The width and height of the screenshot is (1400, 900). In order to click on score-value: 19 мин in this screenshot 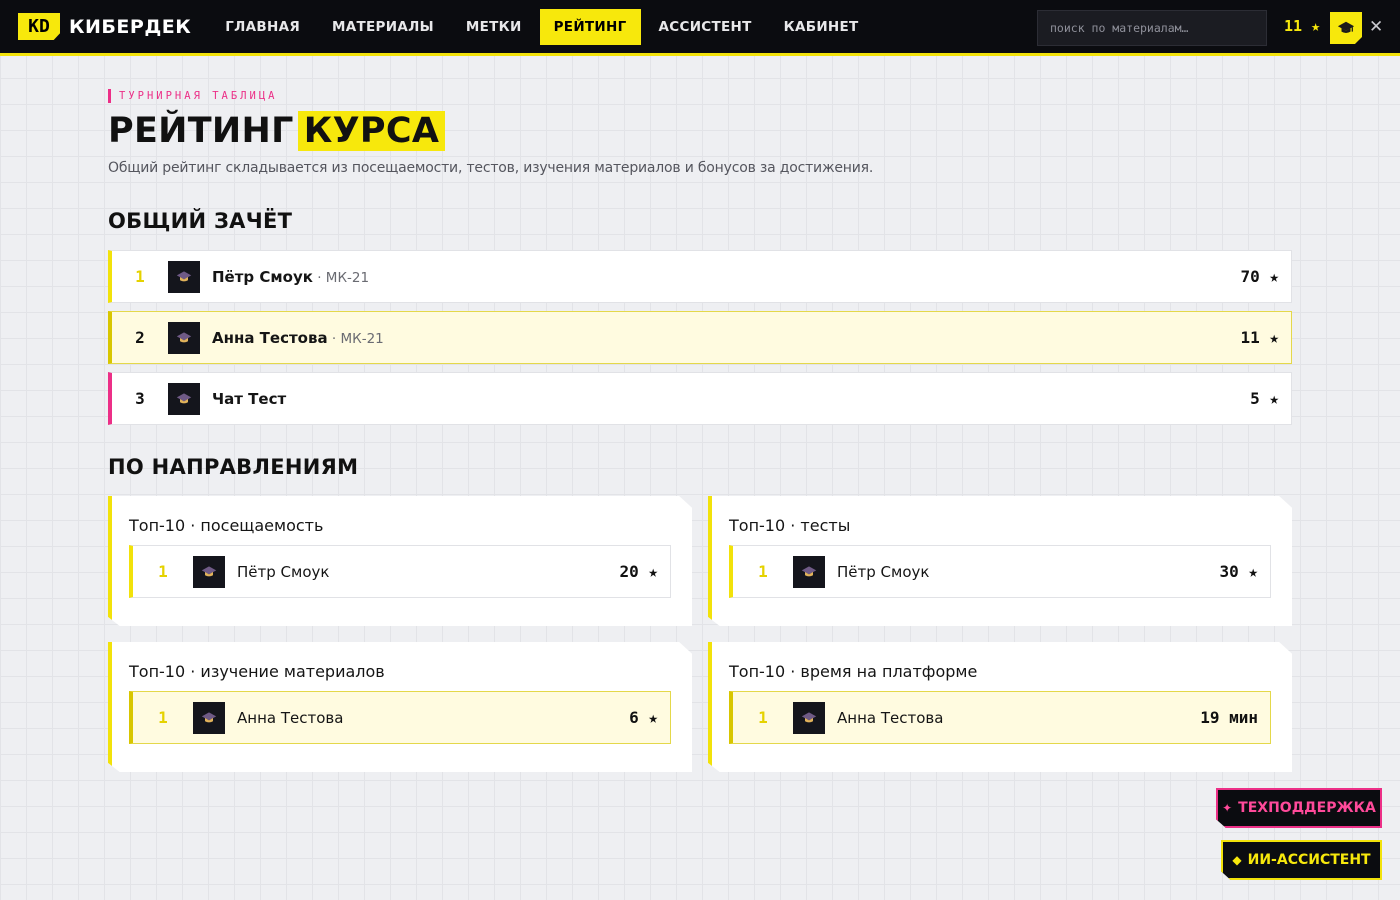, I will do `click(1229, 717)`.